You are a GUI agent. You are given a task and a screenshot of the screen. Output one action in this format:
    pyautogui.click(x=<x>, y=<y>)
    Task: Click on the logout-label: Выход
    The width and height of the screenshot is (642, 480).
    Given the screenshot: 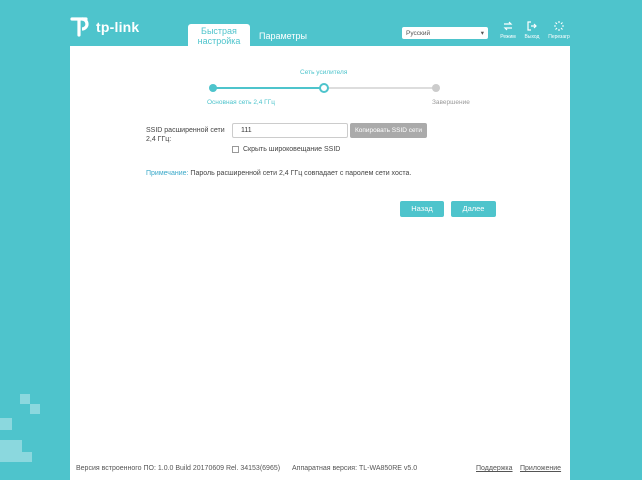 What is the action you would take?
    pyautogui.click(x=532, y=37)
    